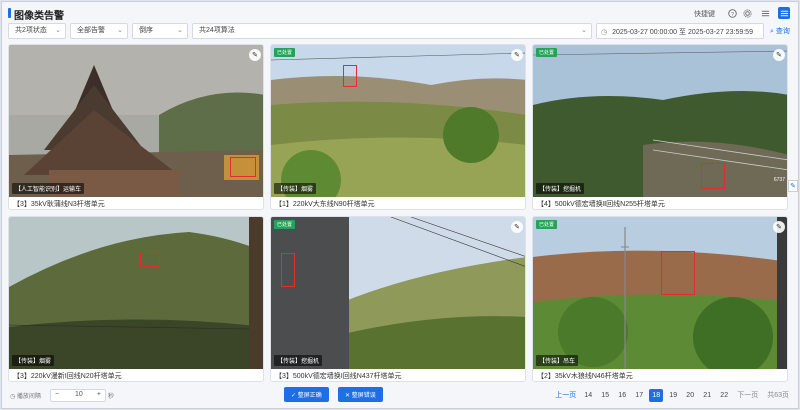 The height and width of the screenshot is (410, 800). What do you see at coordinates (136, 293) in the screenshot?
I see `alarm-image: 【传装】烟雾` at bounding box center [136, 293].